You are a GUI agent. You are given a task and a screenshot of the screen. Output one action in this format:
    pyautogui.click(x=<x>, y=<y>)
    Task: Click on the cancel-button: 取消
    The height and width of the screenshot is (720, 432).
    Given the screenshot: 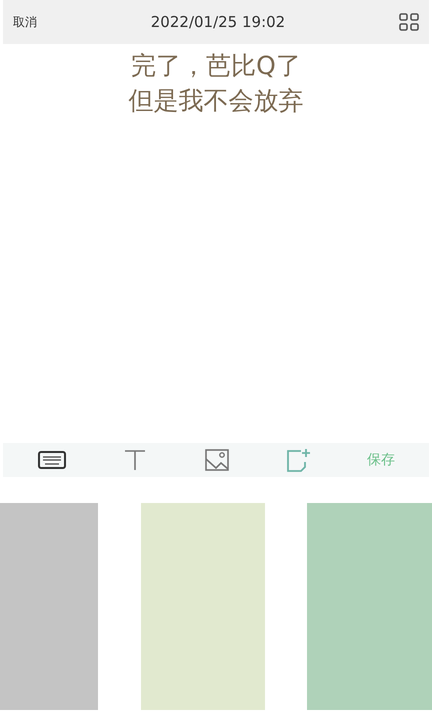 What is the action you would take?
    pyautogui.click(x=25, y=22)
    